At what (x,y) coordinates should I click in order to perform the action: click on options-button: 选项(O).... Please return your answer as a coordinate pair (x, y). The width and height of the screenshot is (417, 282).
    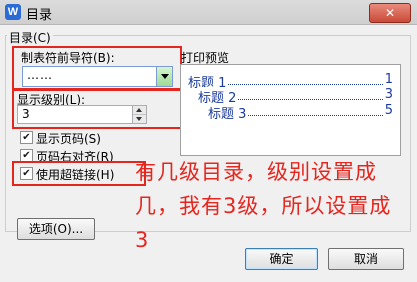
    Looking at the image, I should click on (56, 229).